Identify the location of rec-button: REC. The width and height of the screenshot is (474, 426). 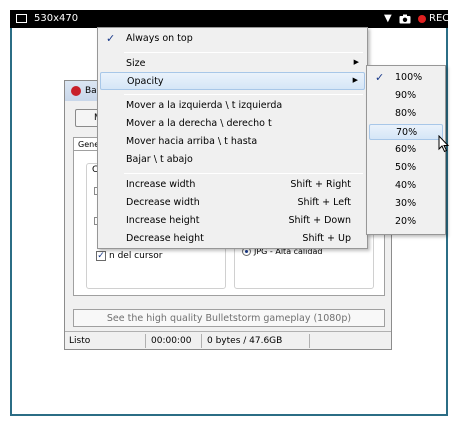
(439, 18).